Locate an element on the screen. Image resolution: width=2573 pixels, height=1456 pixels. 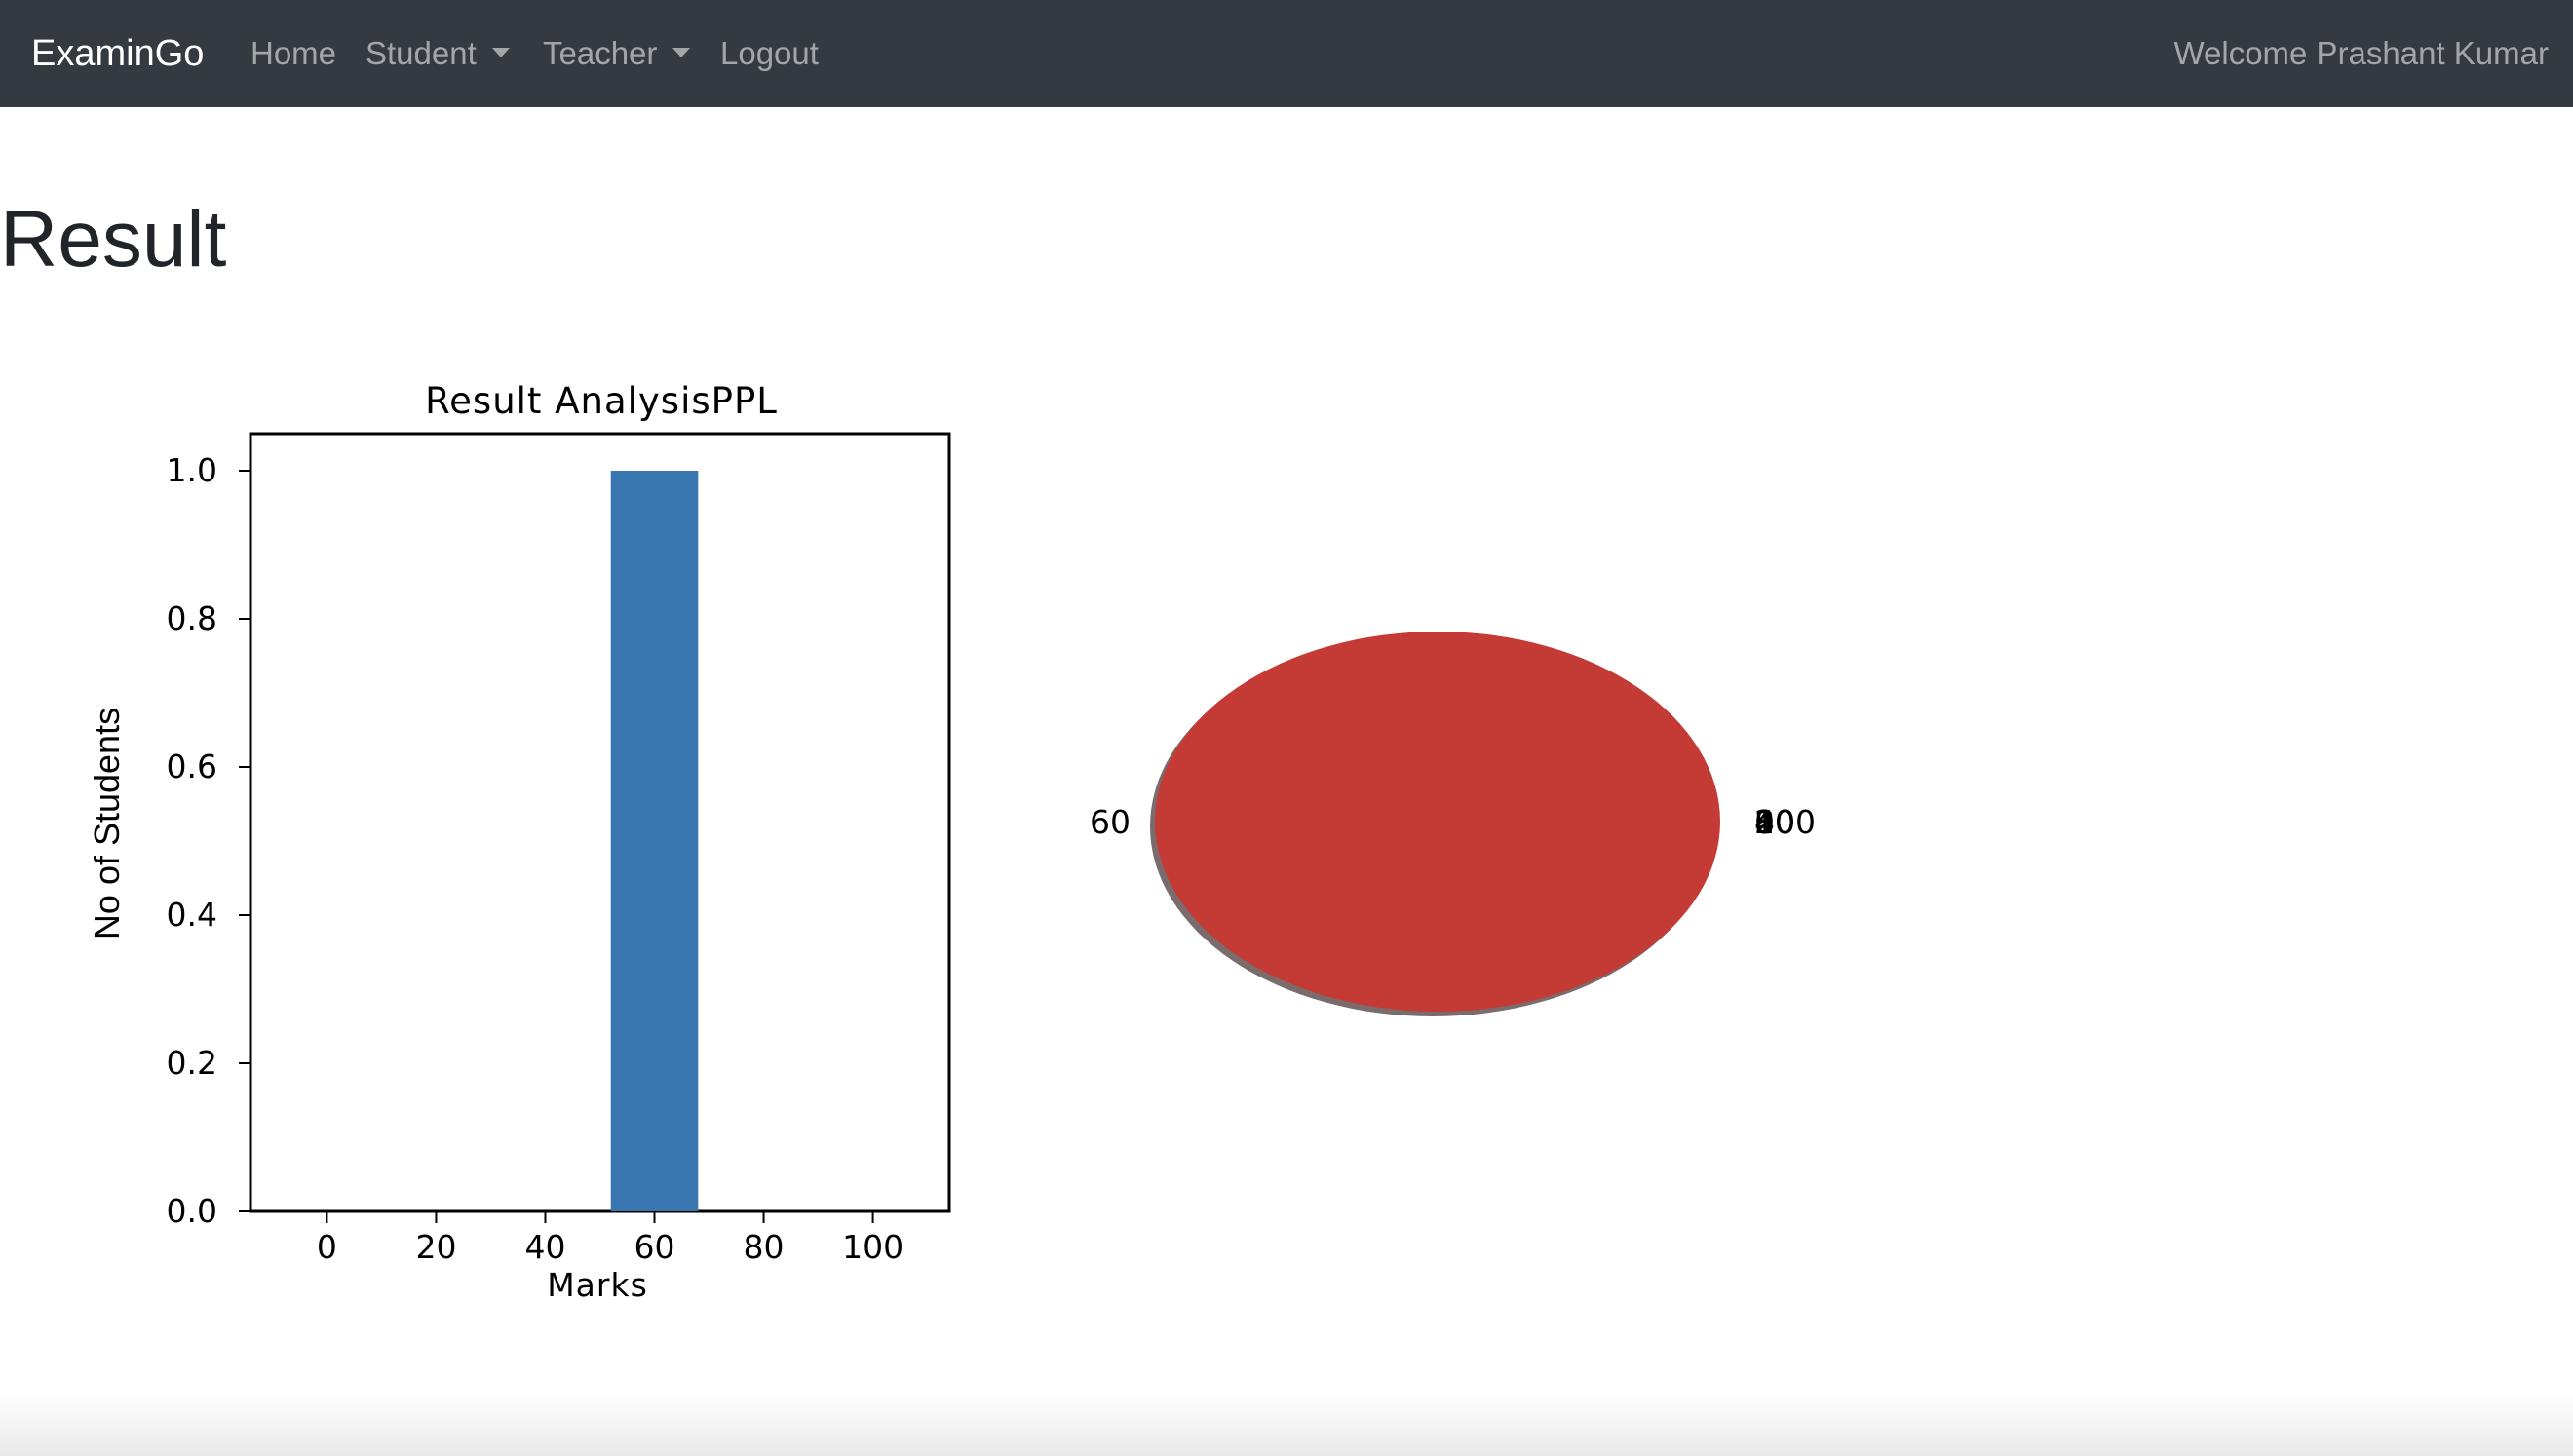
y-tick-label: 0.2 is located at coordinates (192, 1063).